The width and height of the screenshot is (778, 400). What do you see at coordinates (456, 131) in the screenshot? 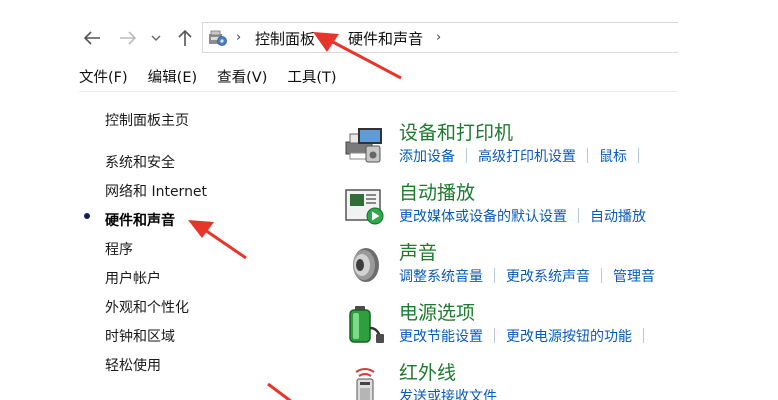
I see `category-title-devices-printers: 设备和打印机` at bounding box center [456, 131].